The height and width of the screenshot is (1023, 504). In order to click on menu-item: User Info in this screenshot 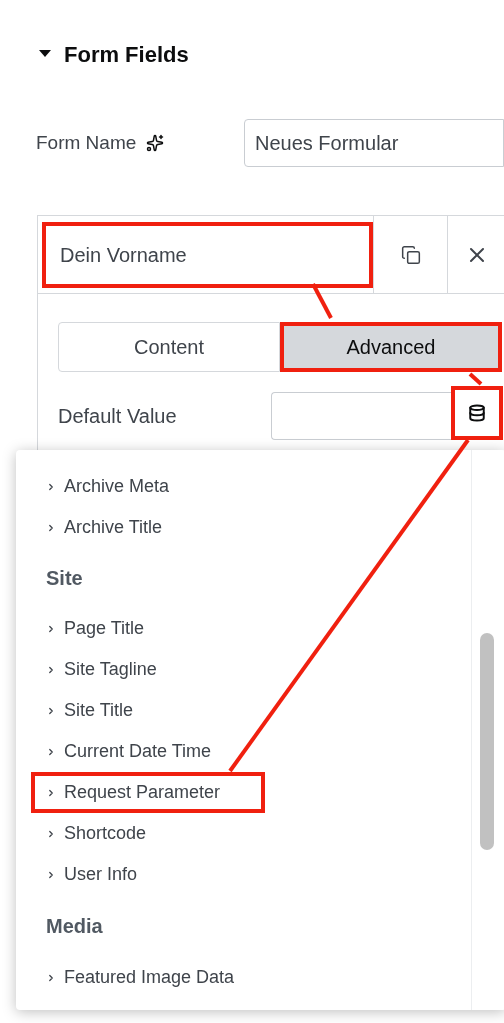, I will do `click(148, 874)`.